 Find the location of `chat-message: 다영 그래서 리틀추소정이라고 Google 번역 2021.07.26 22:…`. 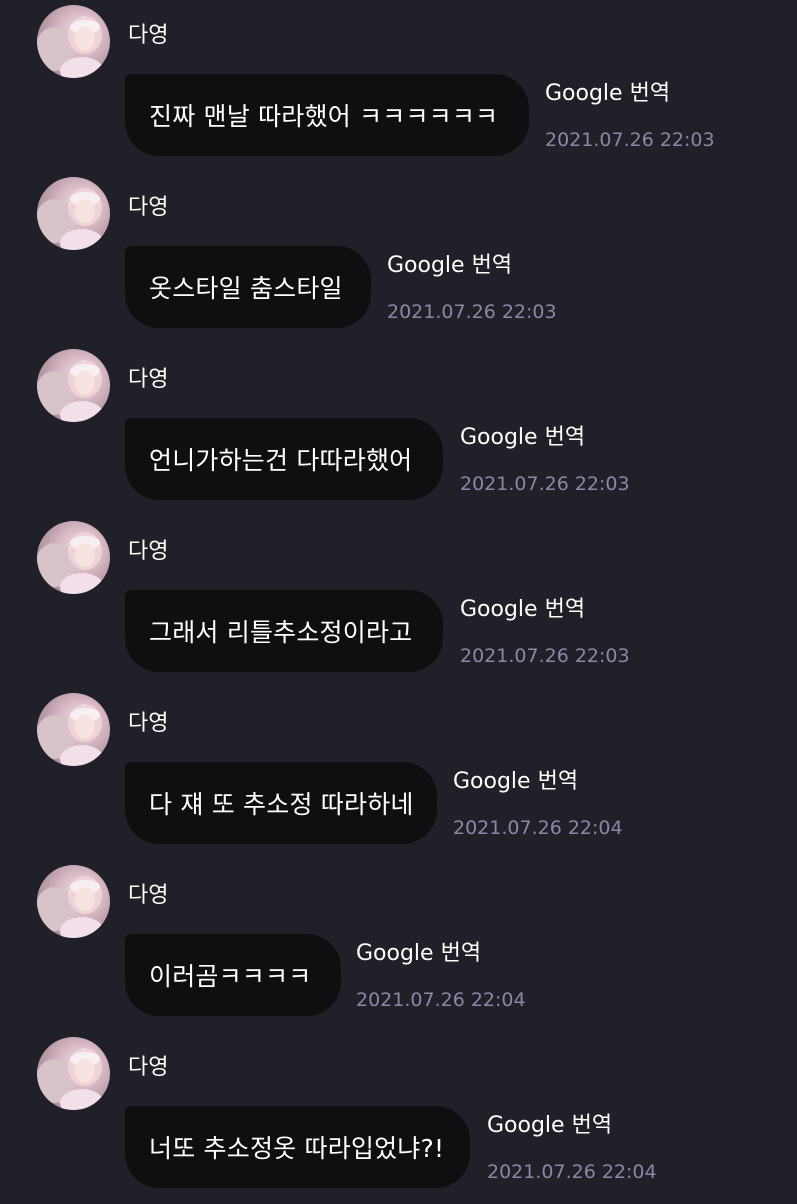

chat-message: 다영 그래서 리틀추소정이라고 Google 번역 2021.07.26 22:… is located at coordinates (398, 602).